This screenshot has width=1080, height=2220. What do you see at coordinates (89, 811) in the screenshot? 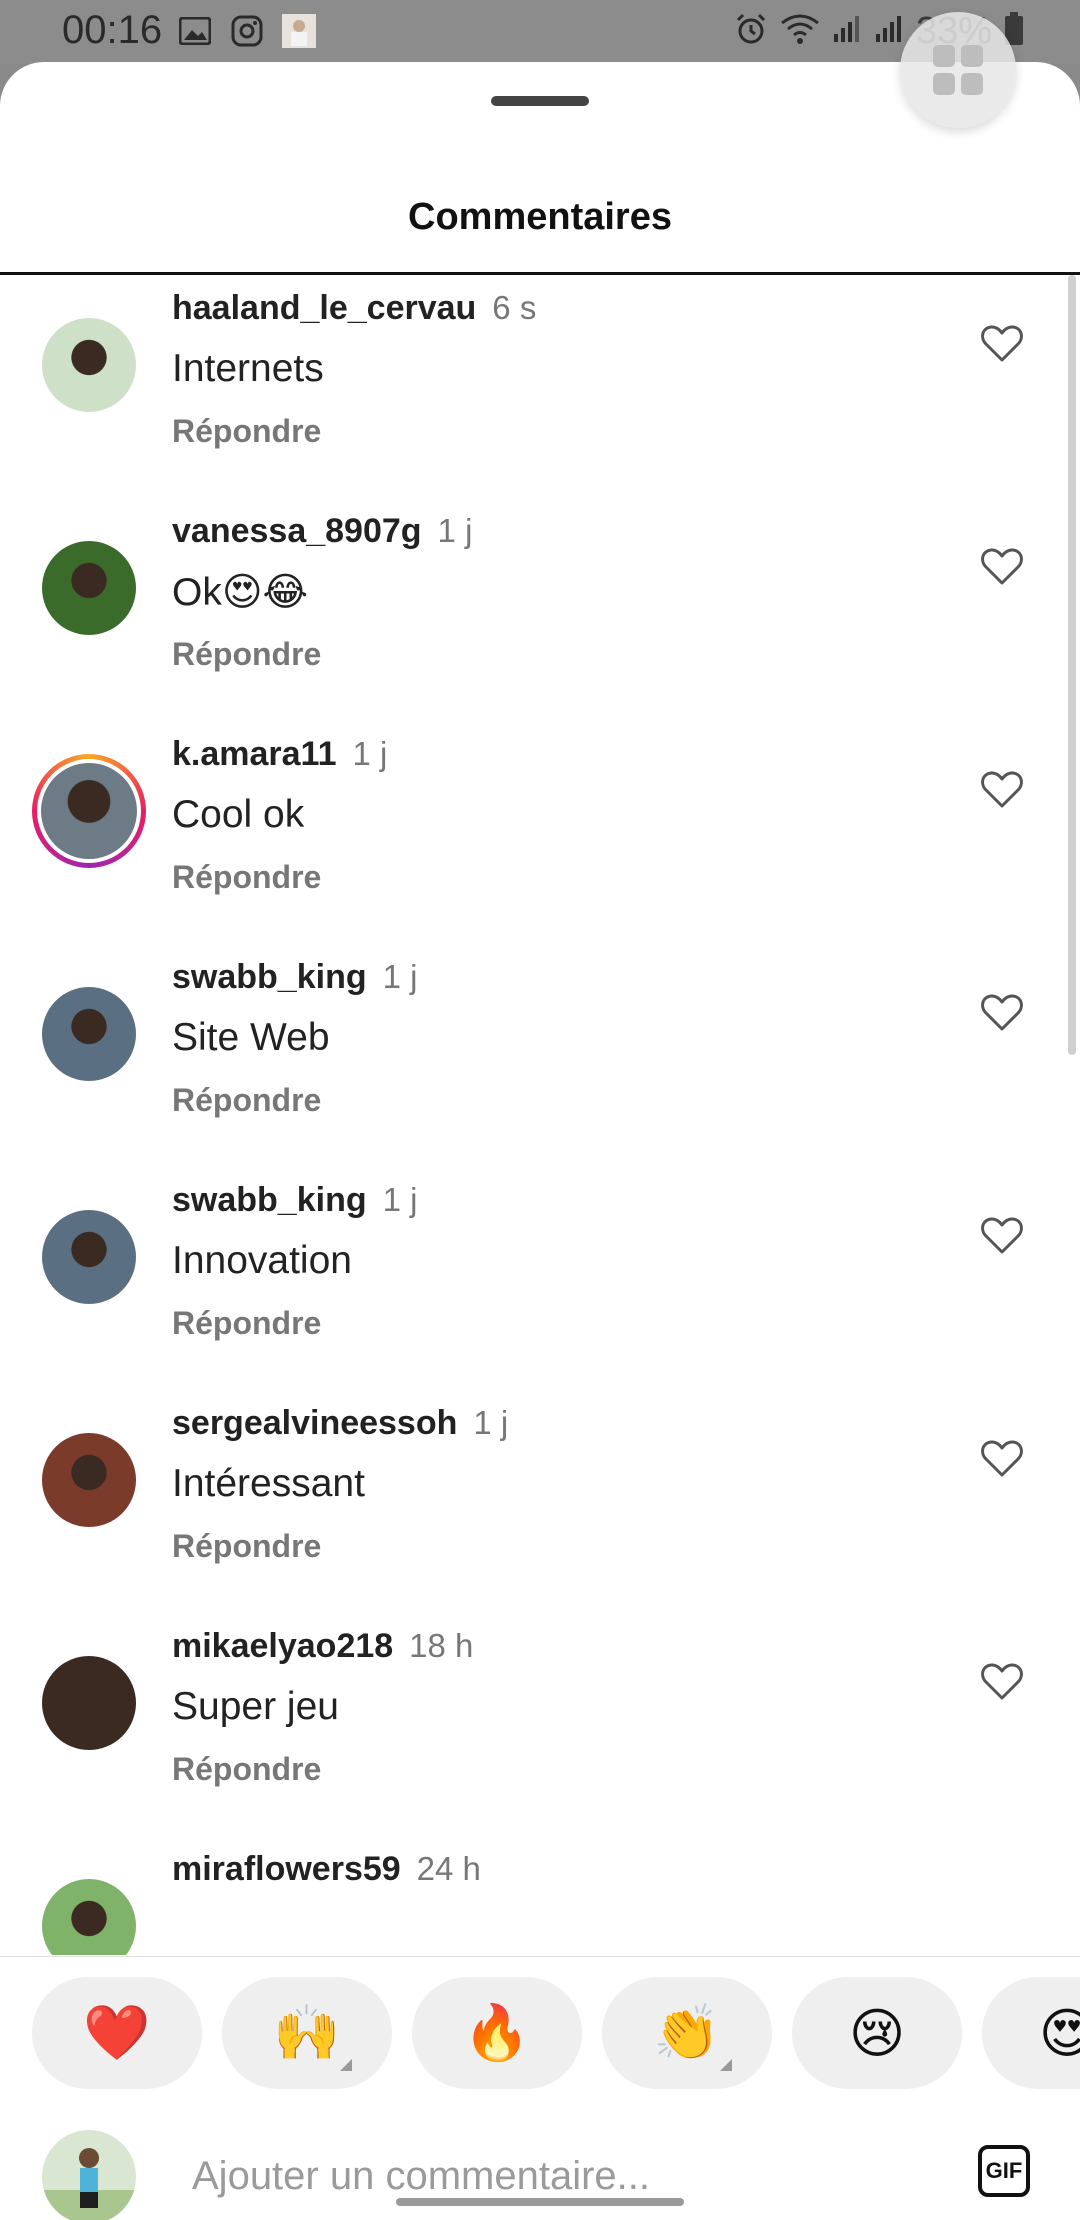
I see `commenter-avatar-with-story-ring` at bounding box center [89, 811].